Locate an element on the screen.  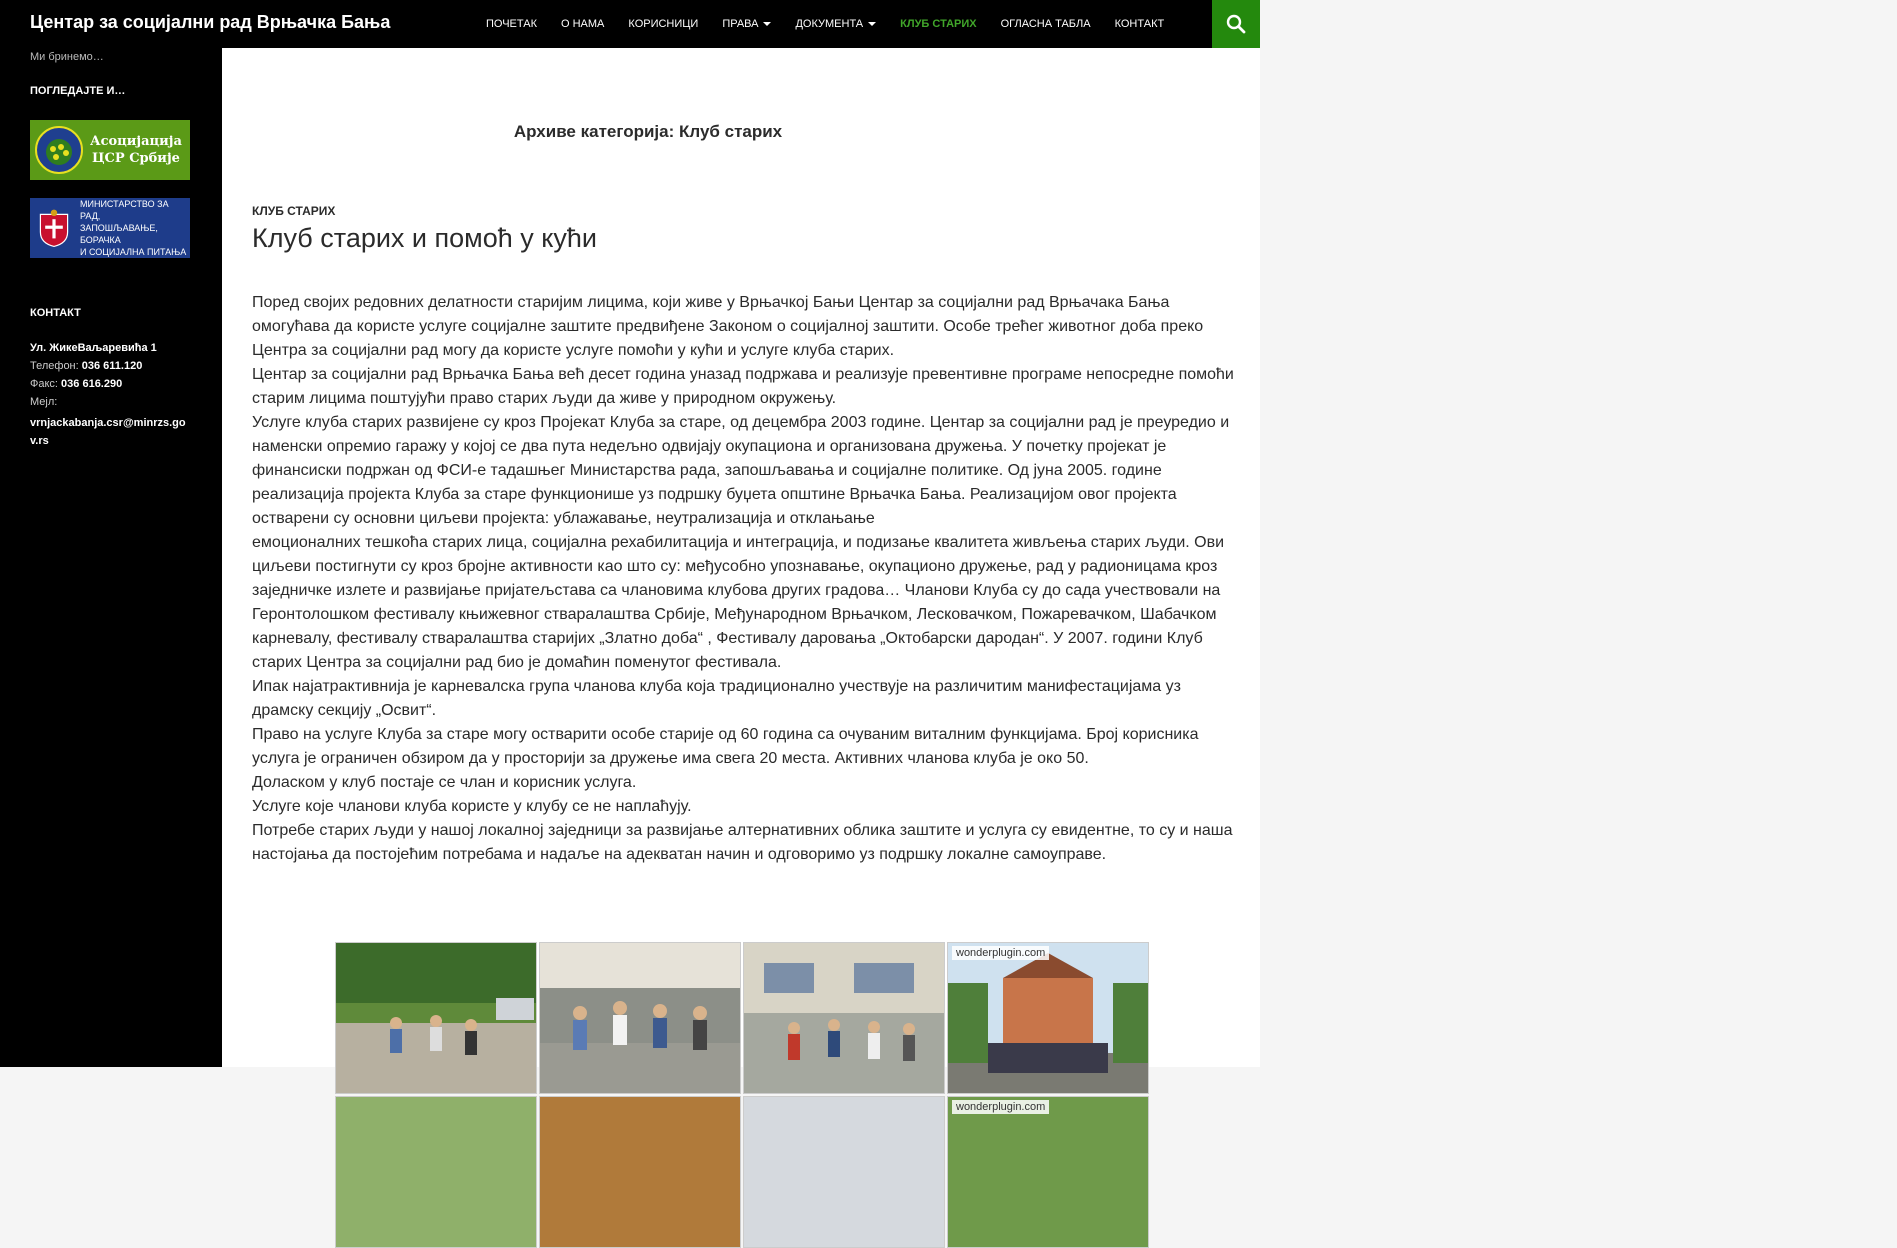
association-logo-icon is located at coordinates (59, 150).